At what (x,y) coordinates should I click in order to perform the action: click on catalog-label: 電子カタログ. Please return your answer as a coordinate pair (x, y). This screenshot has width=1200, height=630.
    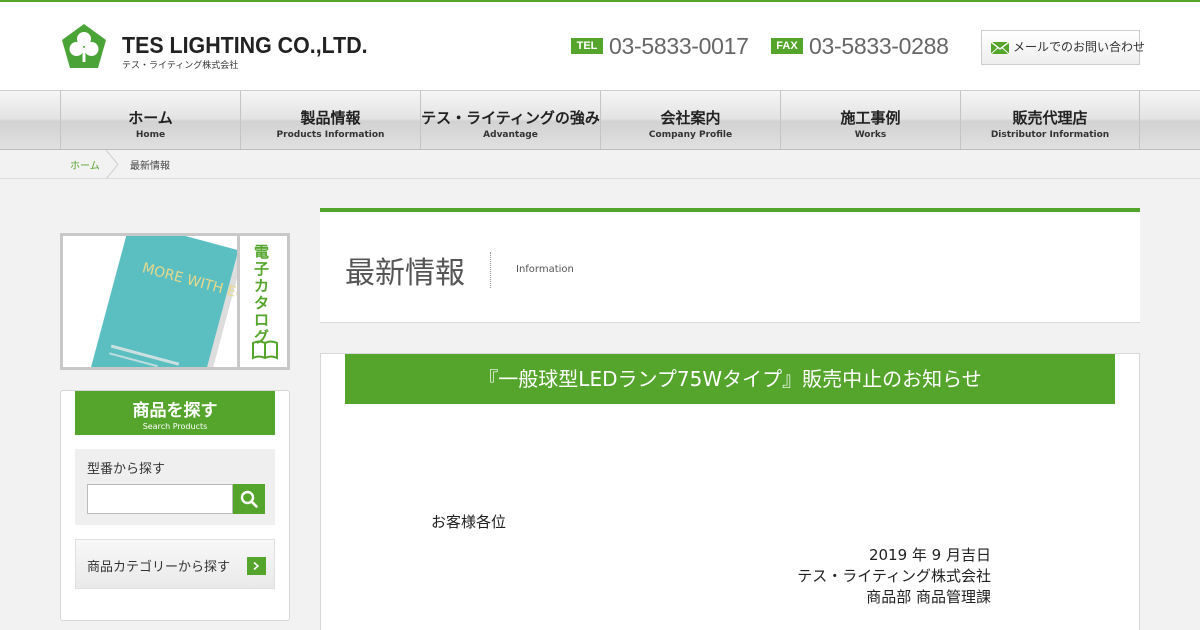
    Looking at the image, I should click on (262, 294).